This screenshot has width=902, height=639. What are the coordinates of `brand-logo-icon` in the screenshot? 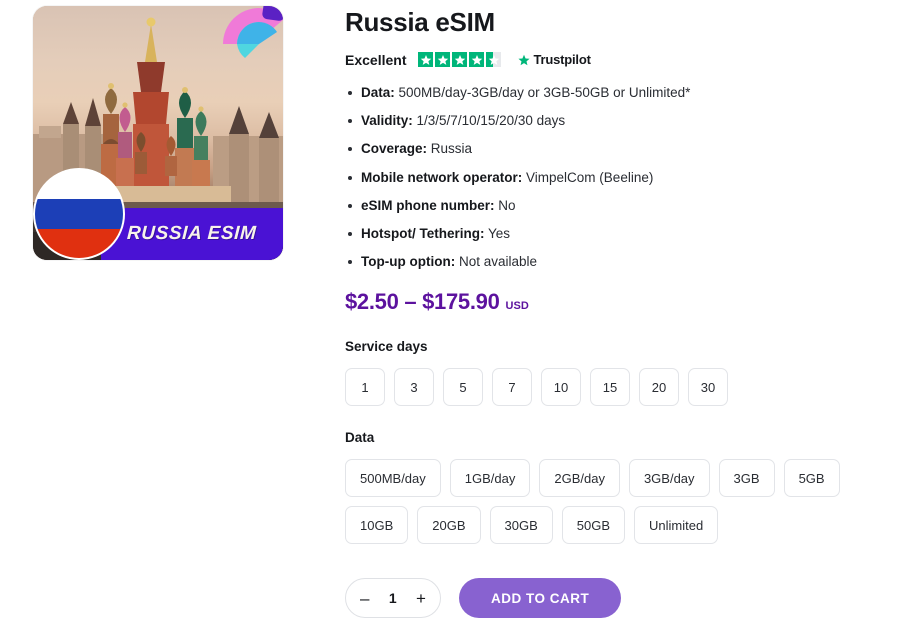 It's located at (253, 32).